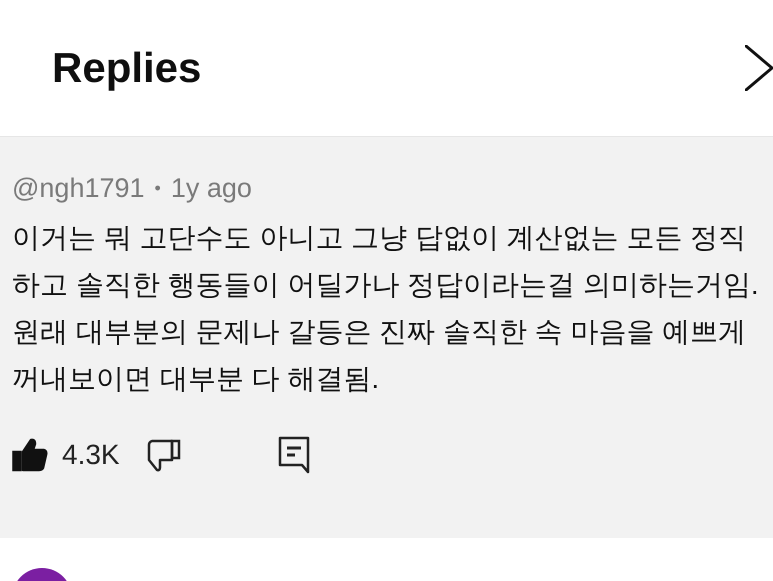 Image resolution: width=773 pixels, height=581 pixels. What do you see at coordinates (127, 68) in the screenshot?
I see `panel-title: Replies` at bounding box center [127, 68].